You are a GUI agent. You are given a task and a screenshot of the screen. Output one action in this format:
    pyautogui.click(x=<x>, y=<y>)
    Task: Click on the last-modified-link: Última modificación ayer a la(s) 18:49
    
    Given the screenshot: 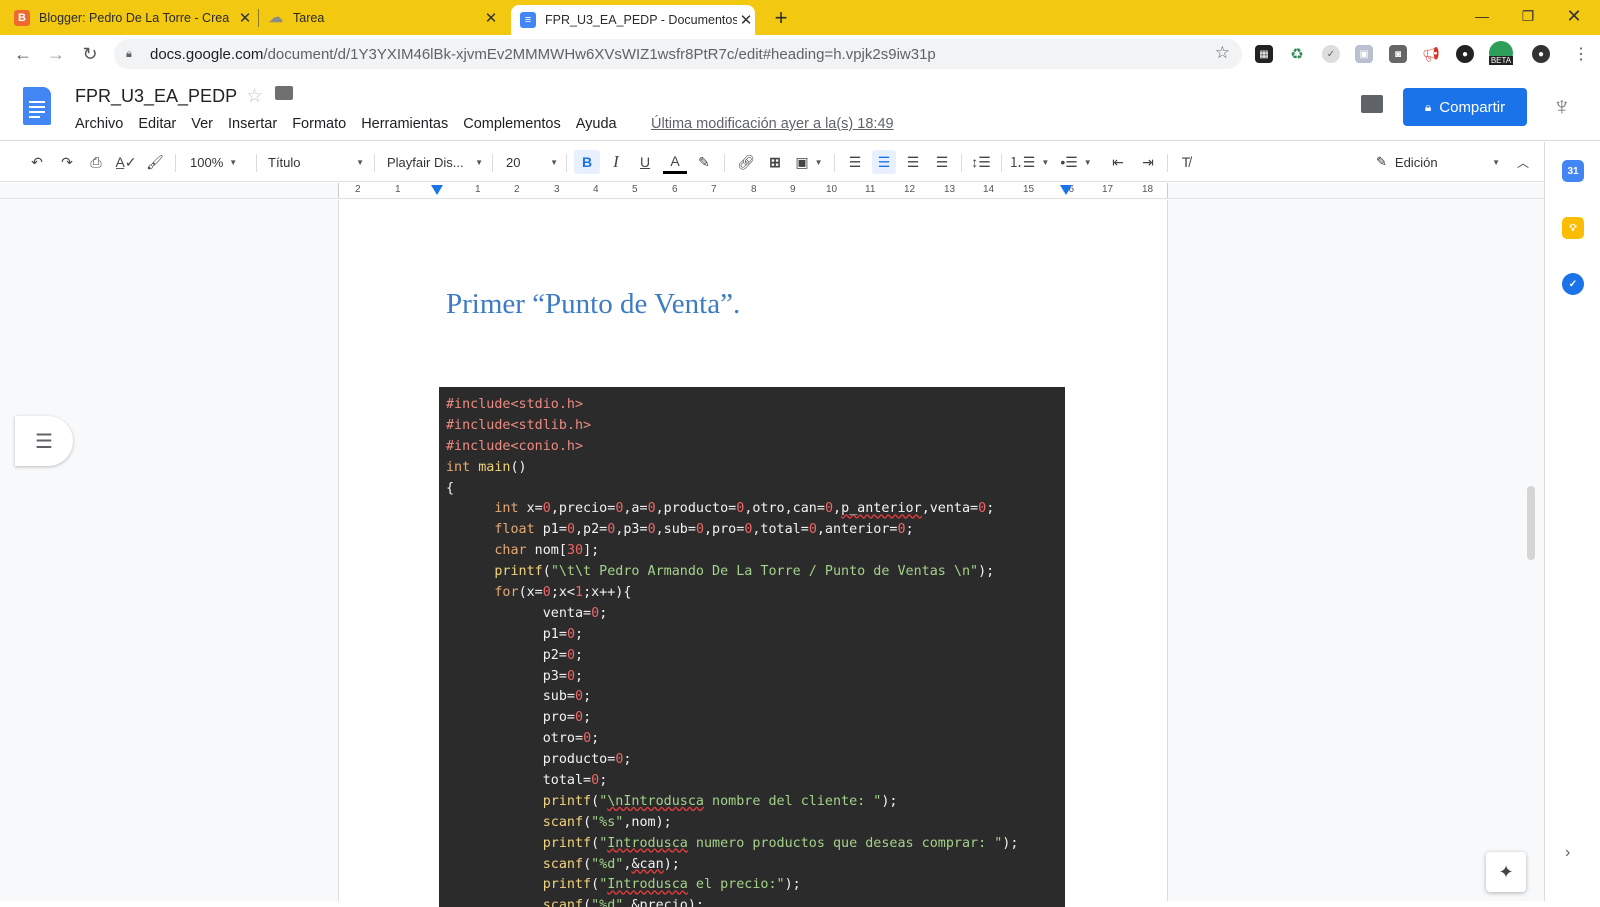 What is the action you would take?
    pyautogui.click(x=772, y=124)
    